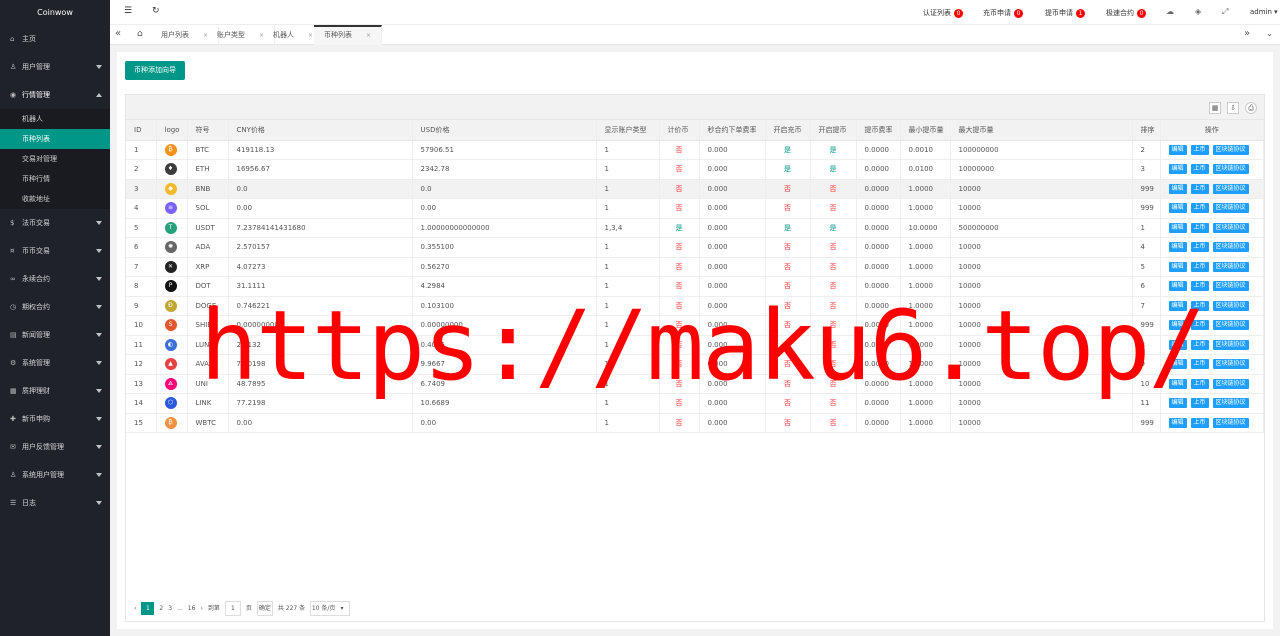 This screenshot has height=636, width=1280. I want to click on tabs-next-icon: », so click(1247, 34).